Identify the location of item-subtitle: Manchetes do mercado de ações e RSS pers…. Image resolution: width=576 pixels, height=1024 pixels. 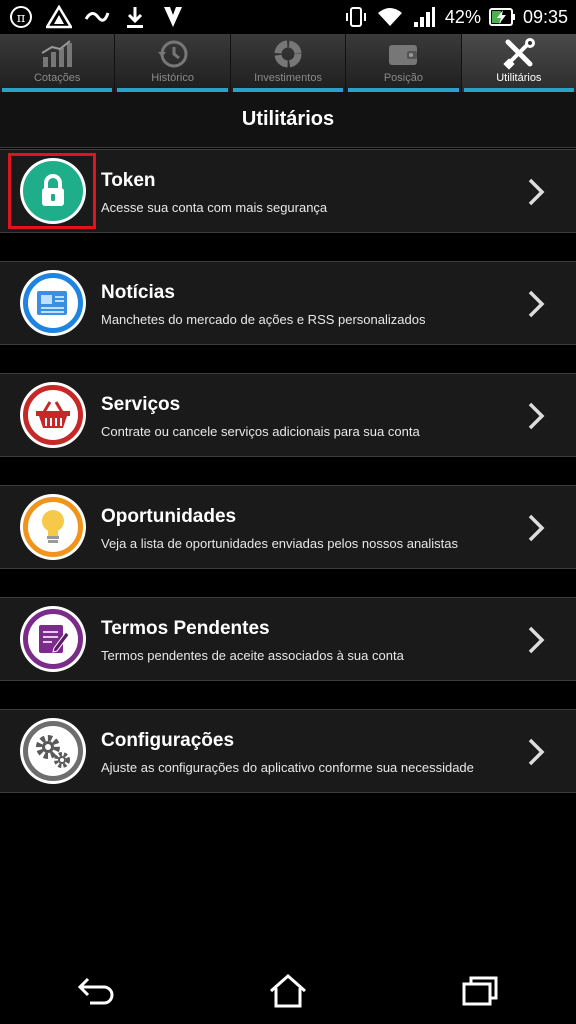
(263, 319).